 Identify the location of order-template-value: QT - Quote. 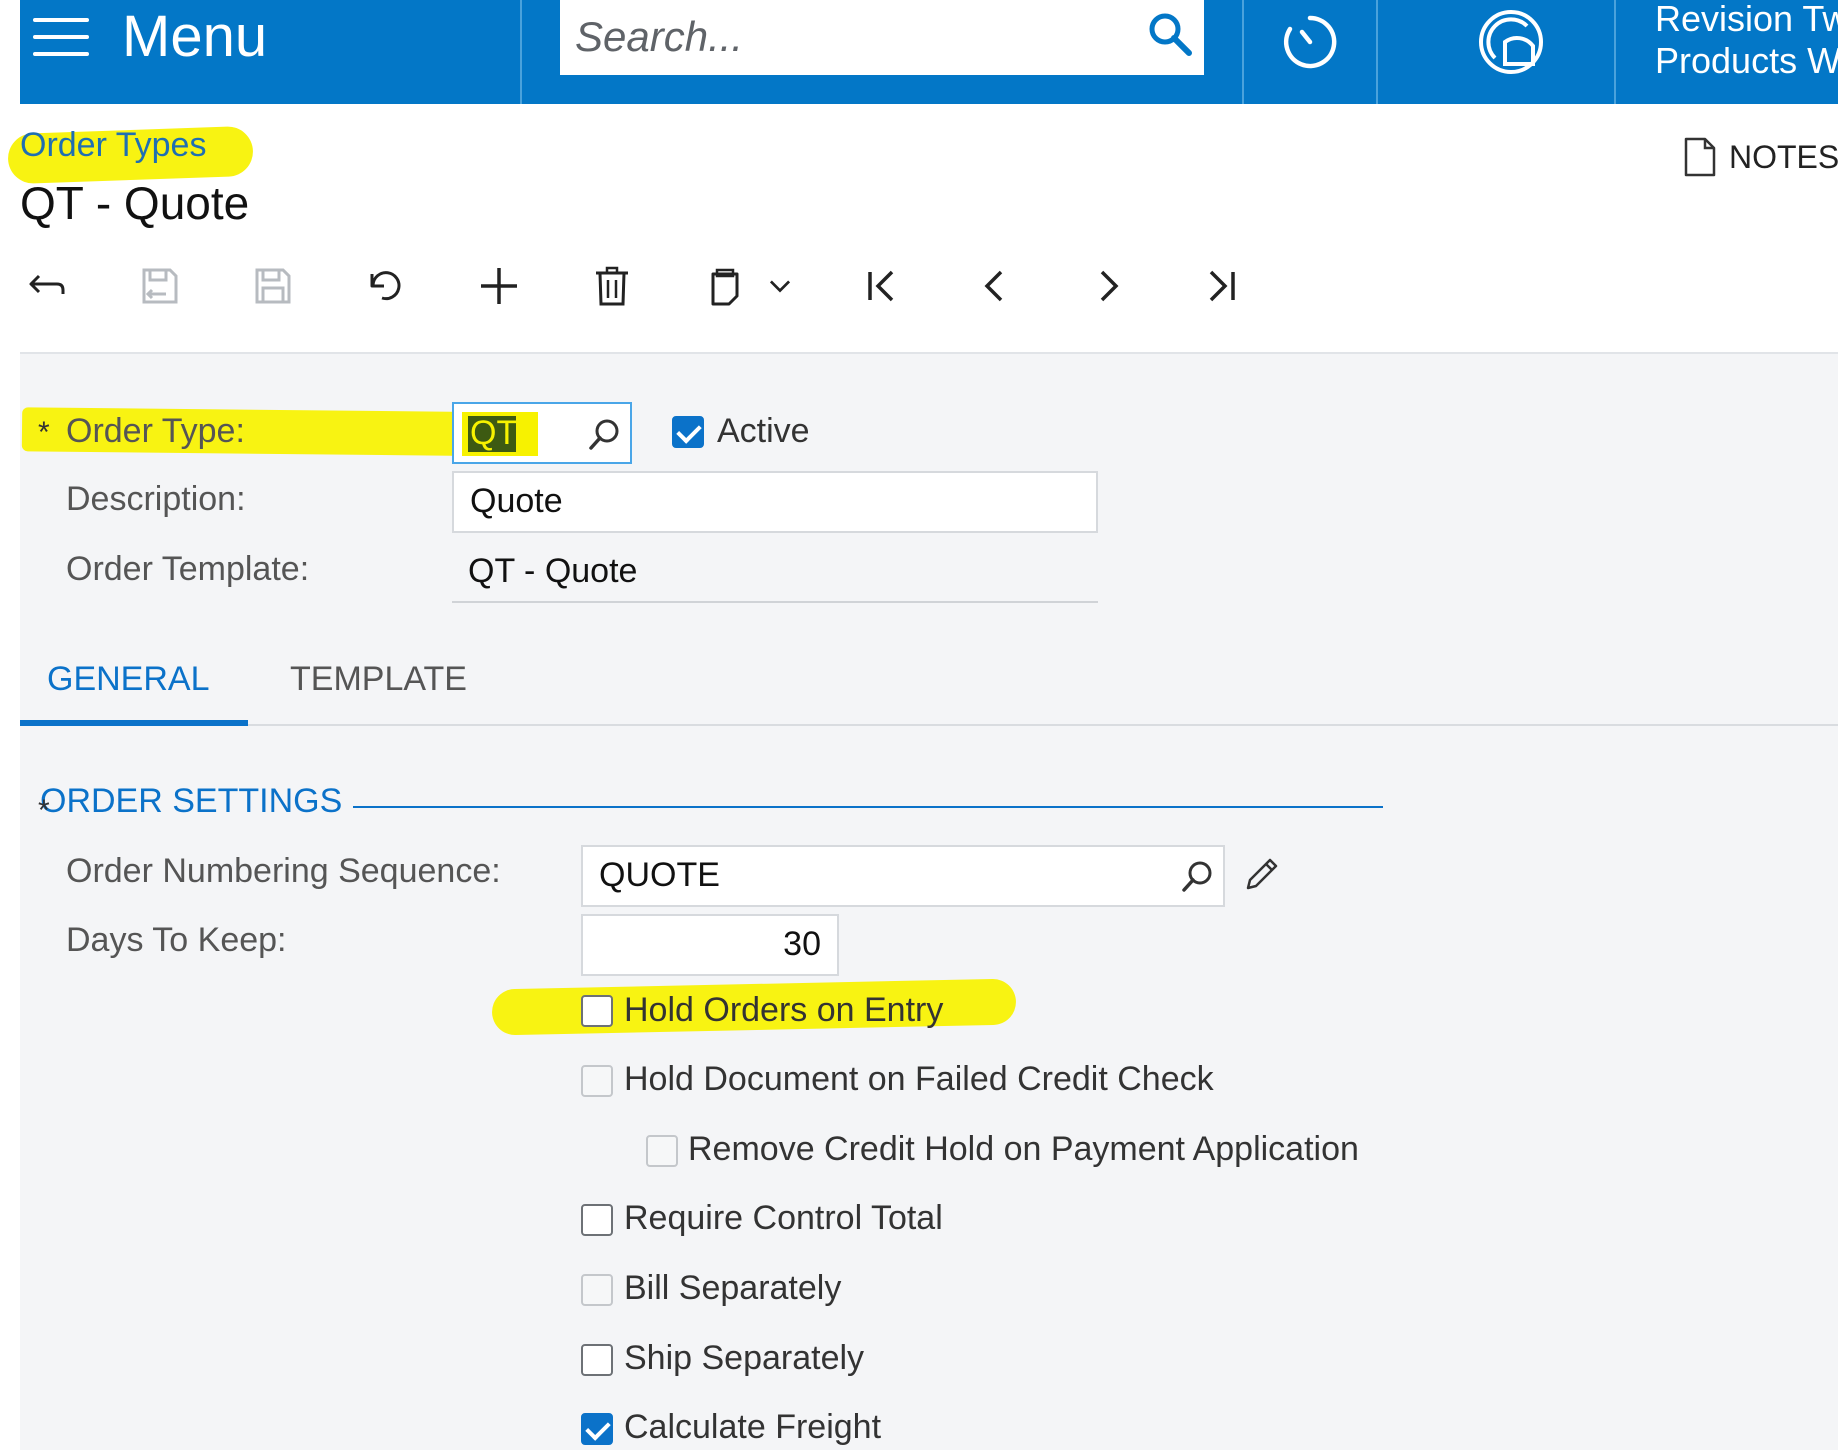
(552, 571).